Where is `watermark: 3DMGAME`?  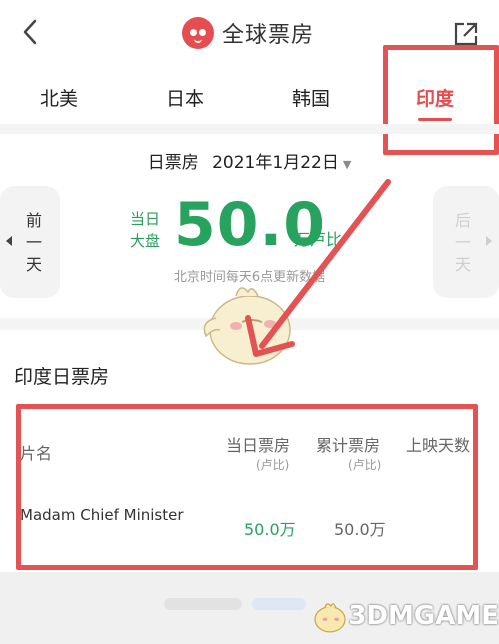
watermark: 3DMGAME is located at coordinates (404, 616).